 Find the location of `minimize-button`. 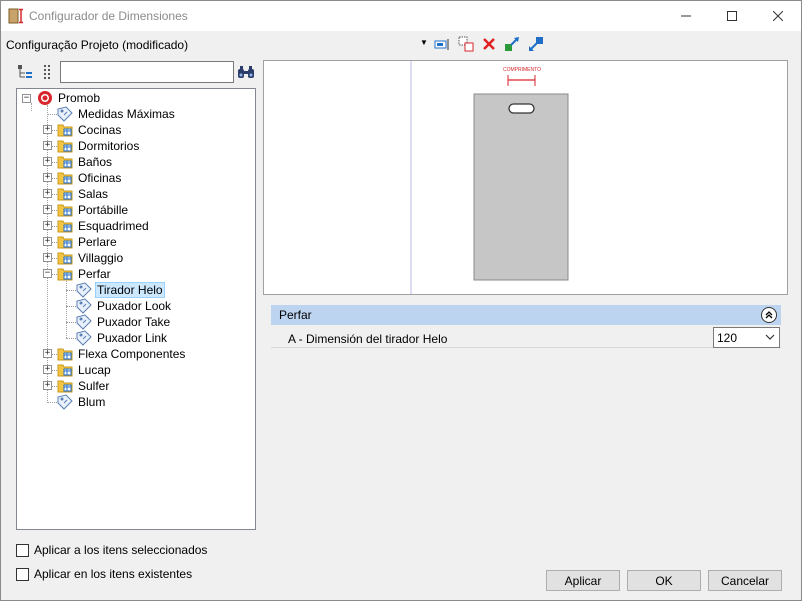

minimize-button is located at coordinates (686, 16).